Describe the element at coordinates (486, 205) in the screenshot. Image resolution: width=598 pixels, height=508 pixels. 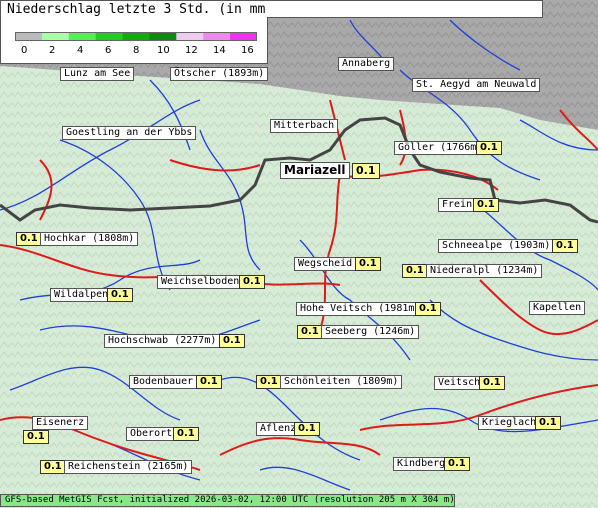
I see `precip-value-frein: 0.1` at that location.